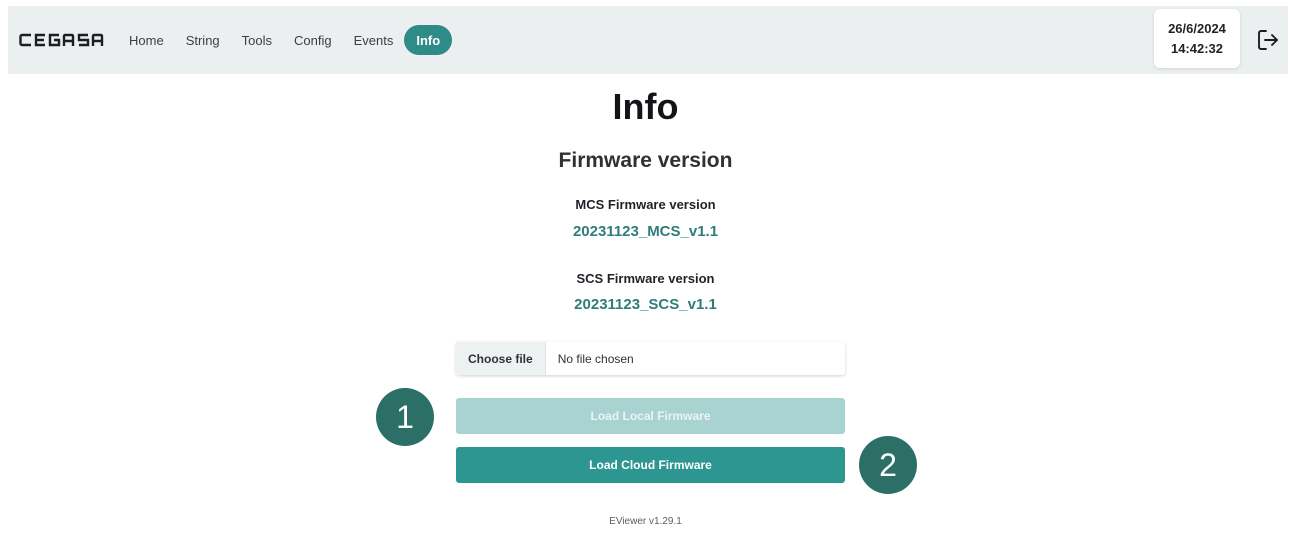 This screenshot has width=1291, height=533. What do you see at coordinates (645, 106) in the screenshot?
I see `page-title: Info` at bounding box center [645, 106].